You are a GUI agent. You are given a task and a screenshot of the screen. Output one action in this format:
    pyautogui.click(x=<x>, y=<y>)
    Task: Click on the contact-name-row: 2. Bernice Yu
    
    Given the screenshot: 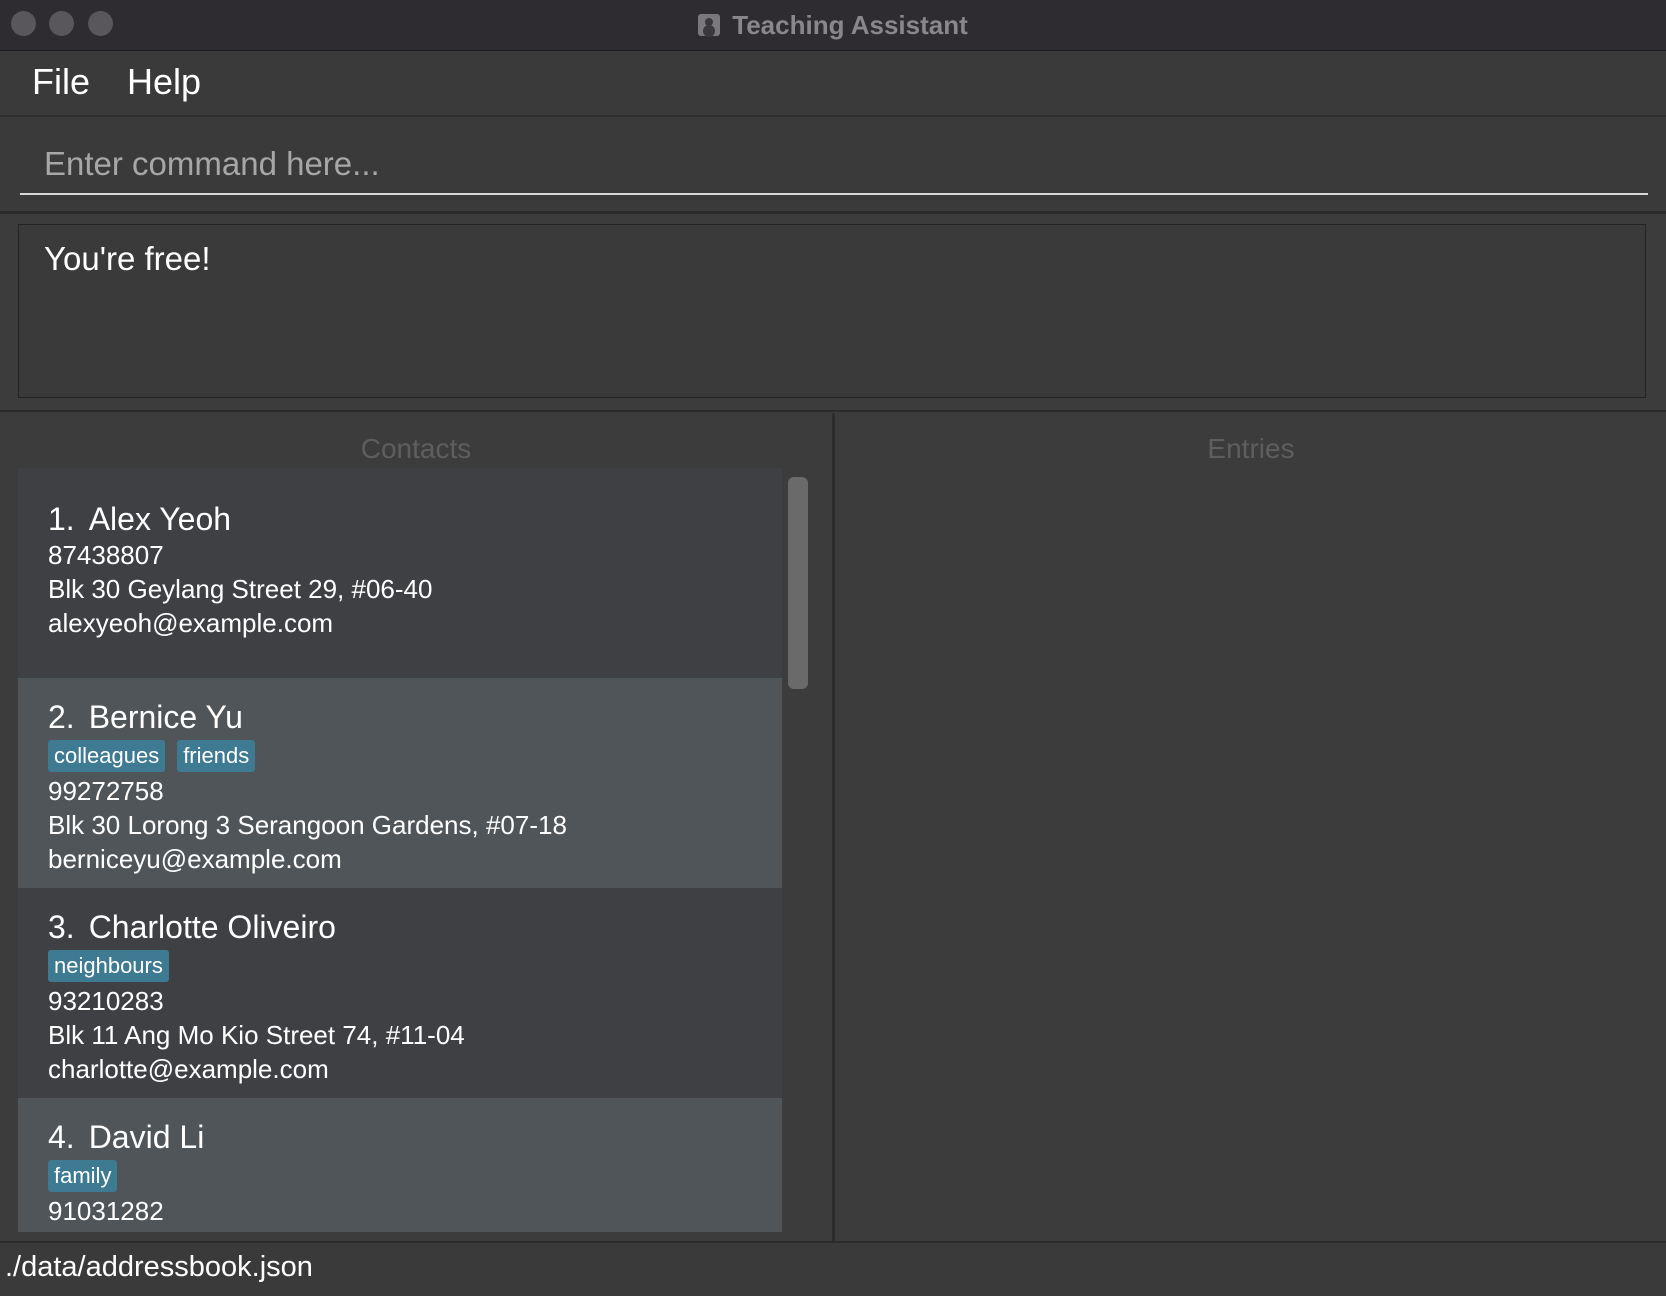 What is the action you would take?
    pyautogui.click(x=415, y=717)
    